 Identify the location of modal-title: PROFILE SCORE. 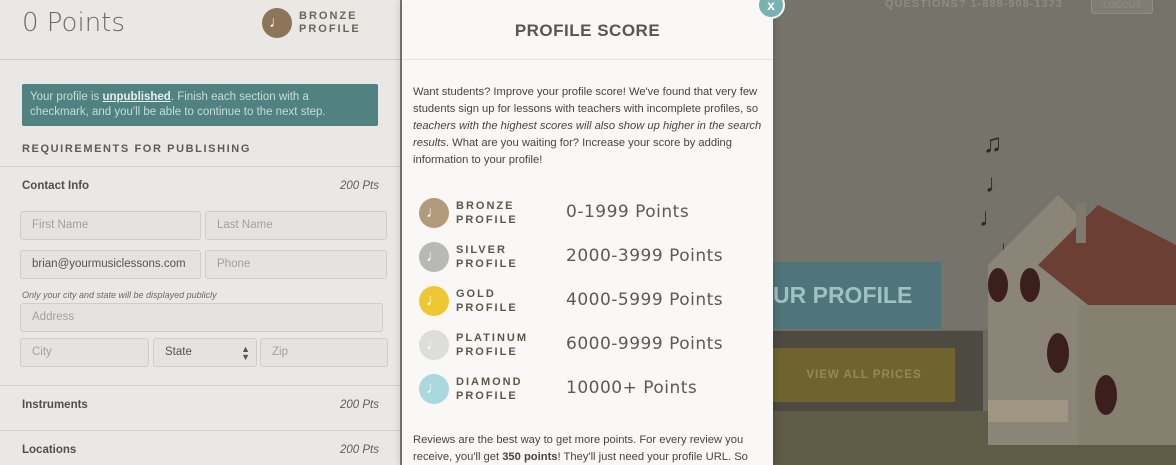
(587, 30).